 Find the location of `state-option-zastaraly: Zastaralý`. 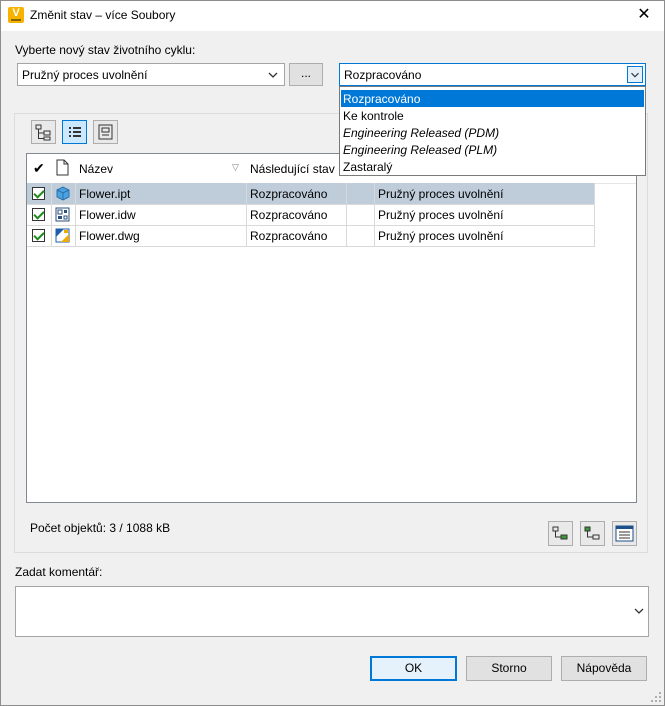

state-option-zastaraly: Zastaralý is located at coordinates (492, 166).